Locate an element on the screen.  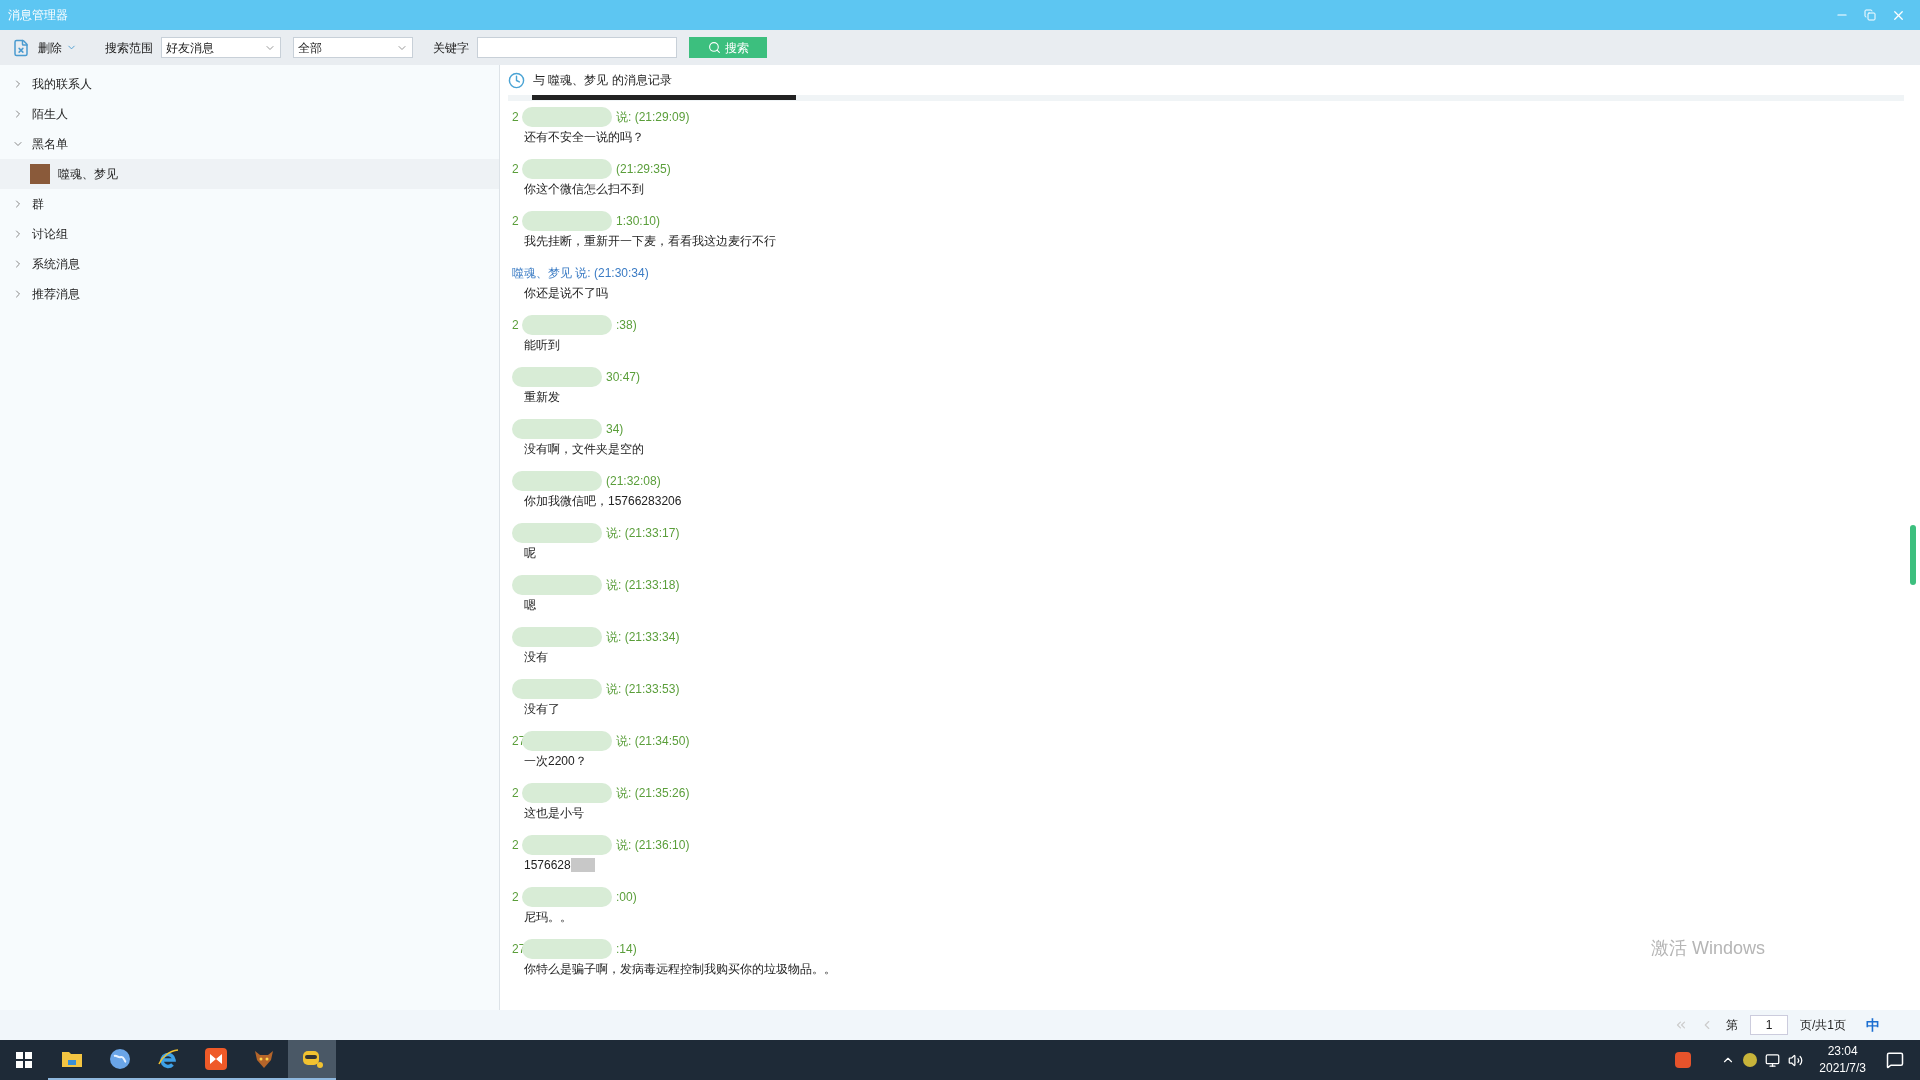
message-text: 没有了 is located at coordinates (542, 709).